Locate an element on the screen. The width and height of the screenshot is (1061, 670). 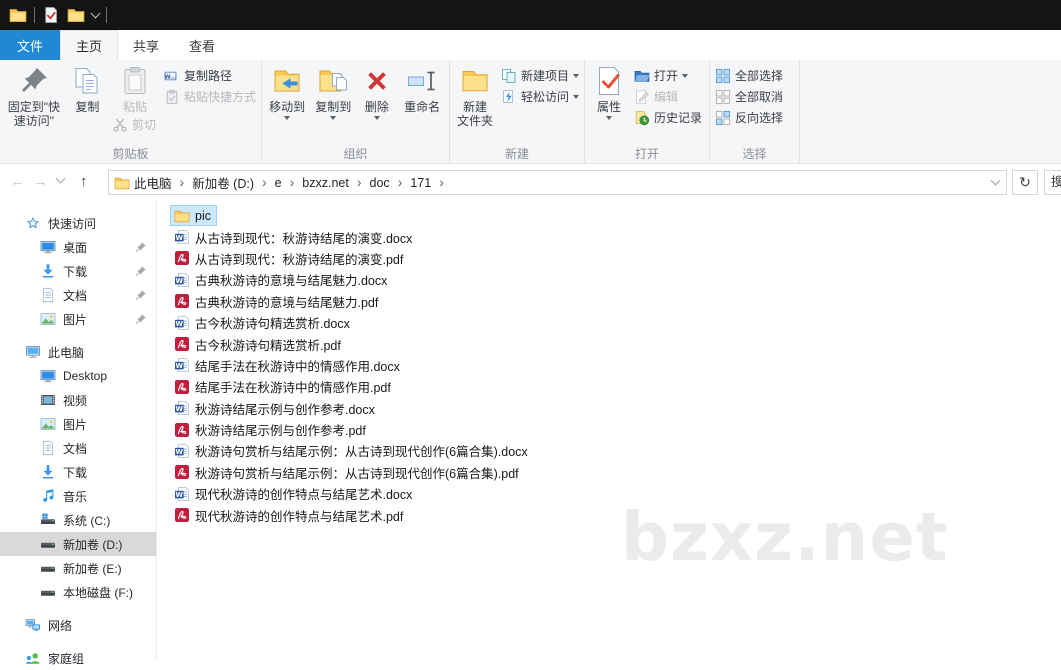
sidebar-item-label: 文档 is located at coordinates (75, 295).